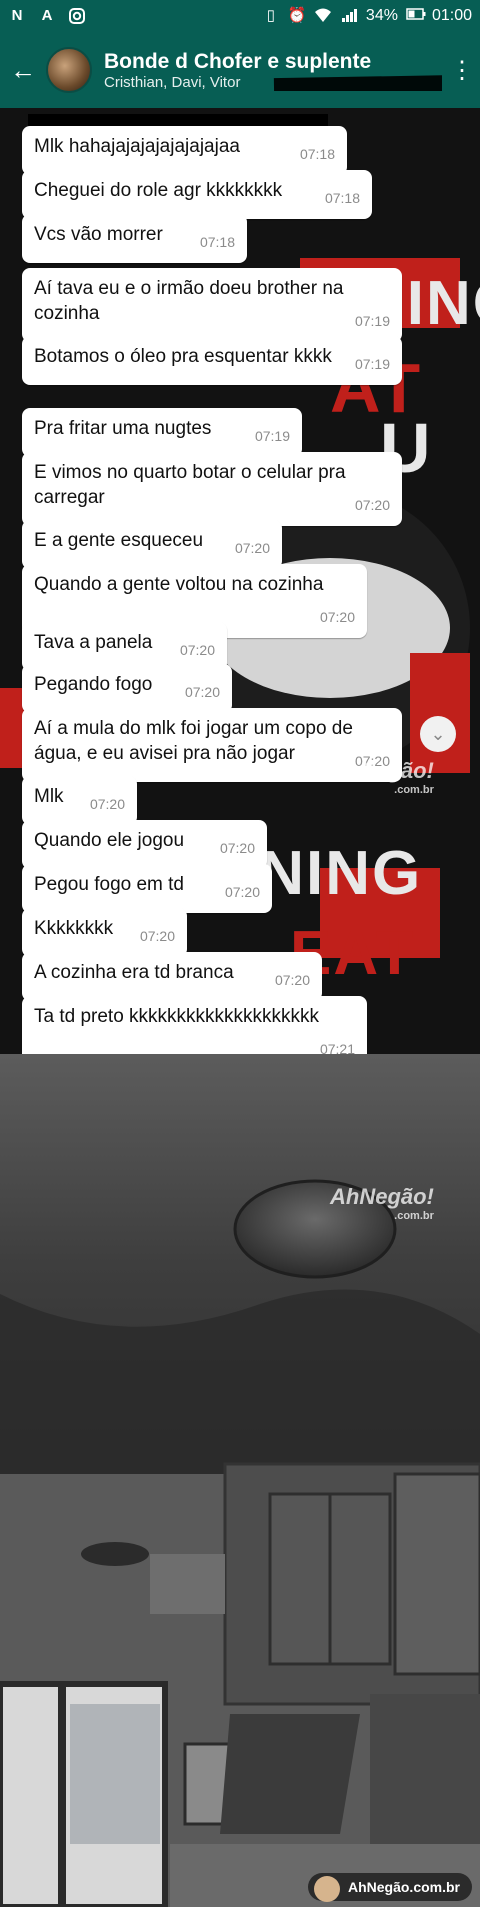 The width and height of the screenshot is (480, 1907). What do you see at coordinates (438, 734) in the screenshot?
I see `scroll-down-icon: ⌄` at bounding box center [438, 734].